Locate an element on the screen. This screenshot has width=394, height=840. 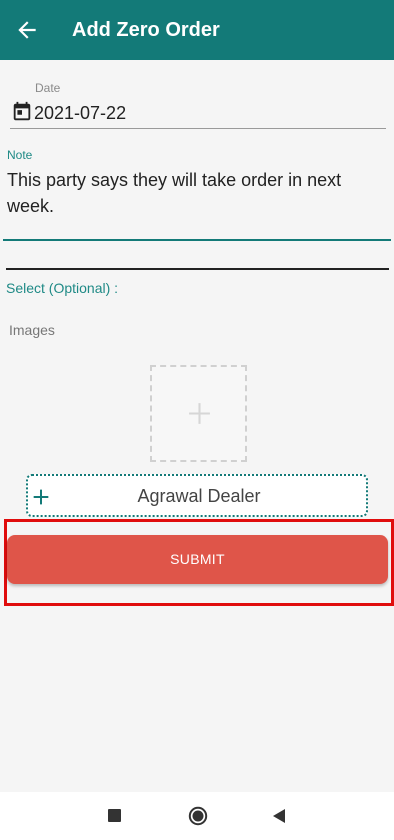
dealer-selector: Agrawal Dealer is located at coordinates (197, 495).